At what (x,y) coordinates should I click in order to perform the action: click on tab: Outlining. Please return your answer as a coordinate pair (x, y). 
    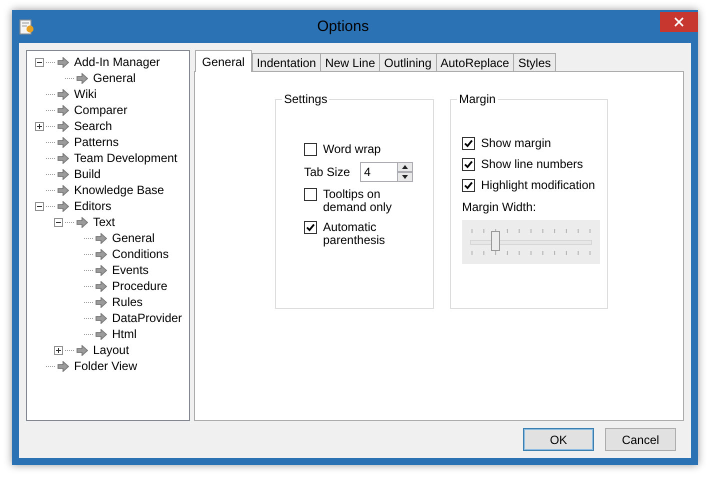
    Looking at the image, I should click on (407, 62).